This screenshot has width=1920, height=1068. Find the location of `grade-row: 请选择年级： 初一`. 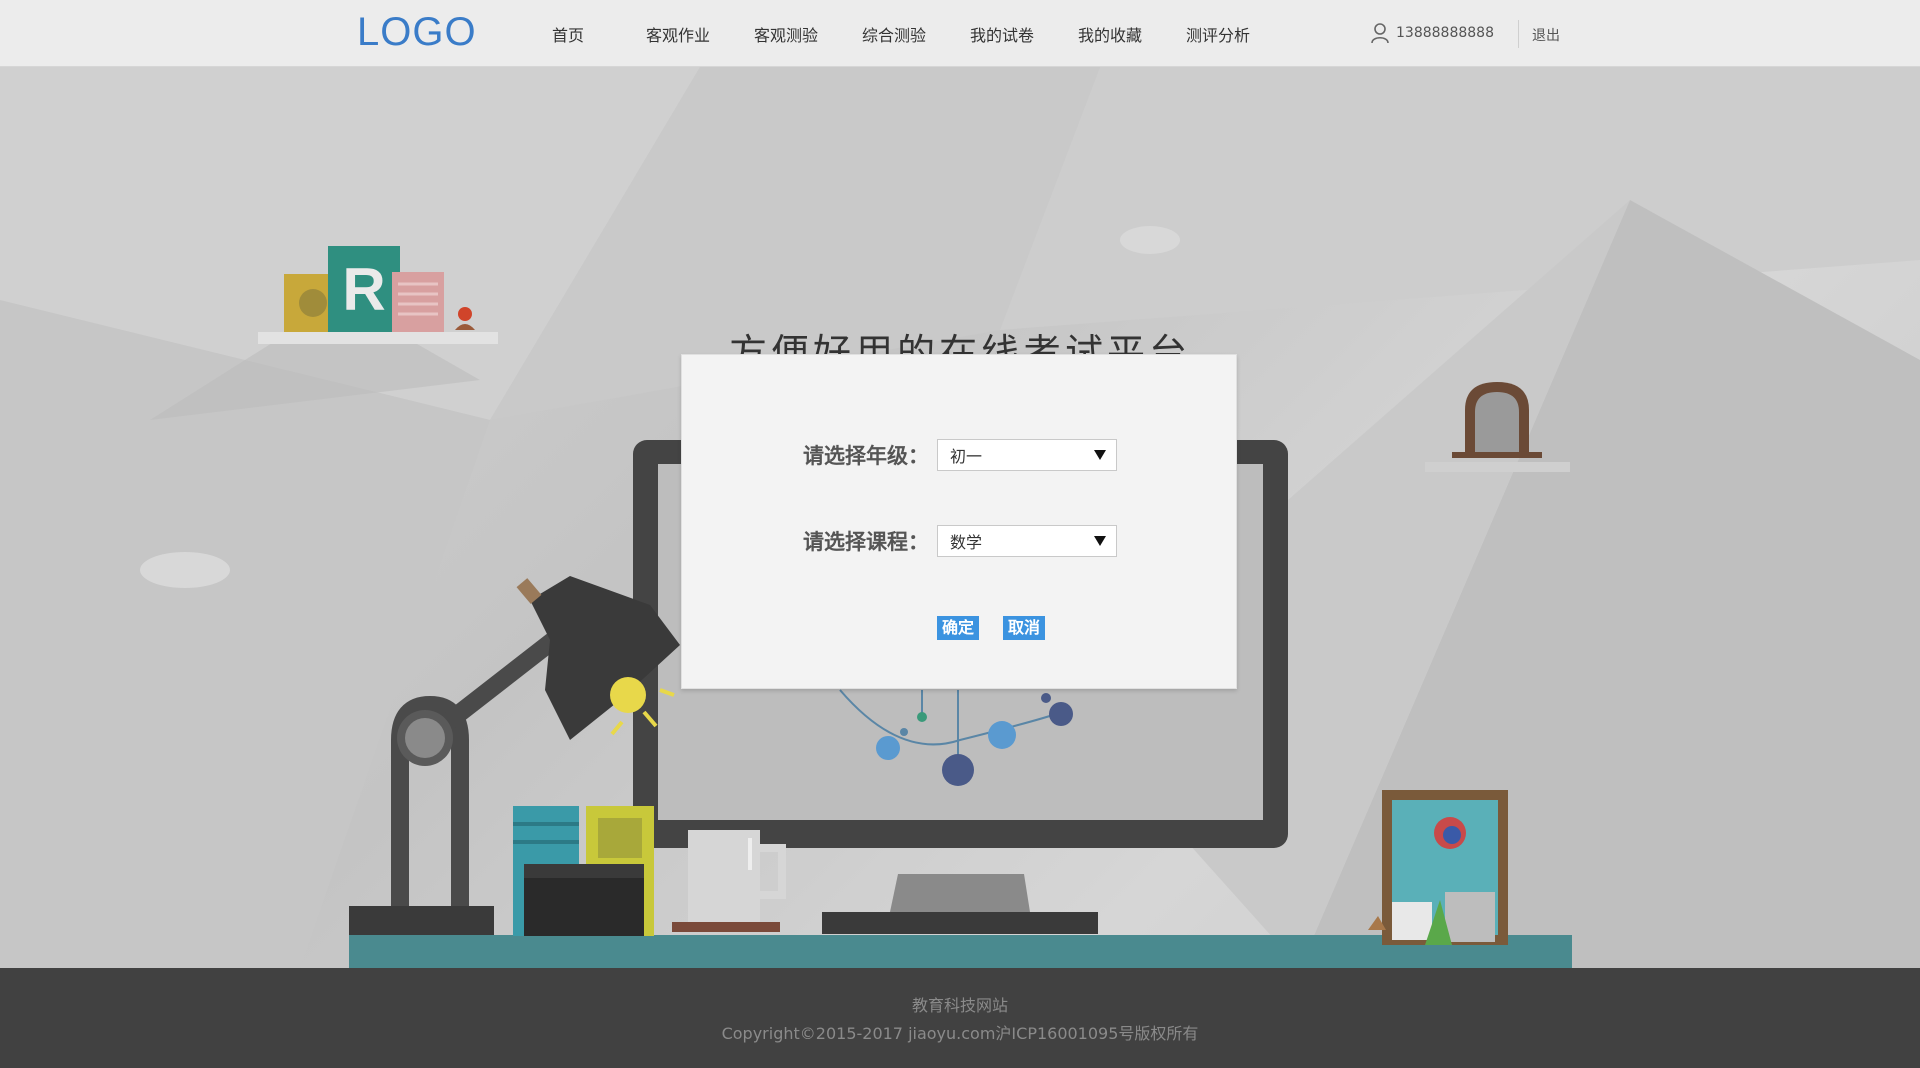

grade-row: 请选择年级： 初一 is located at coordinates (899, 455).